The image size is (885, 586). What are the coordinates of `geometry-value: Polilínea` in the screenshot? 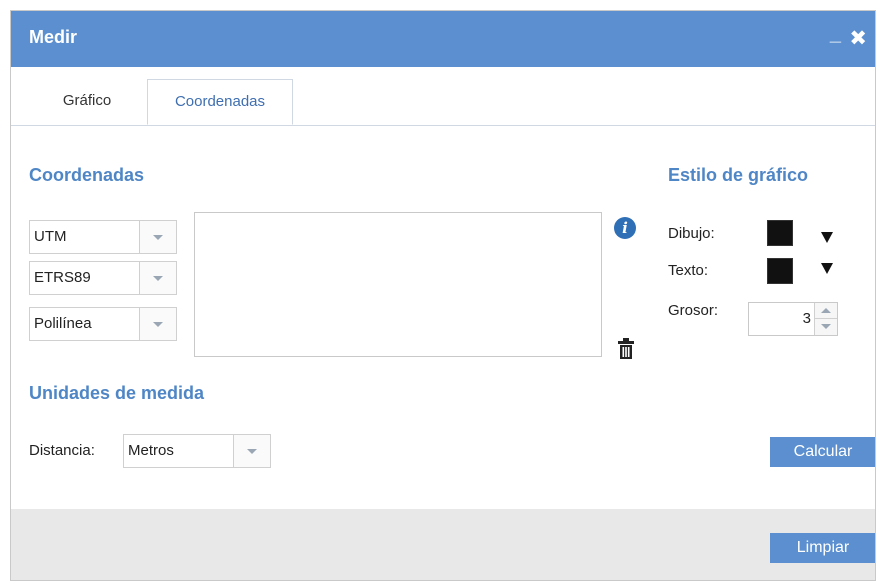 It's located at (63, 323).